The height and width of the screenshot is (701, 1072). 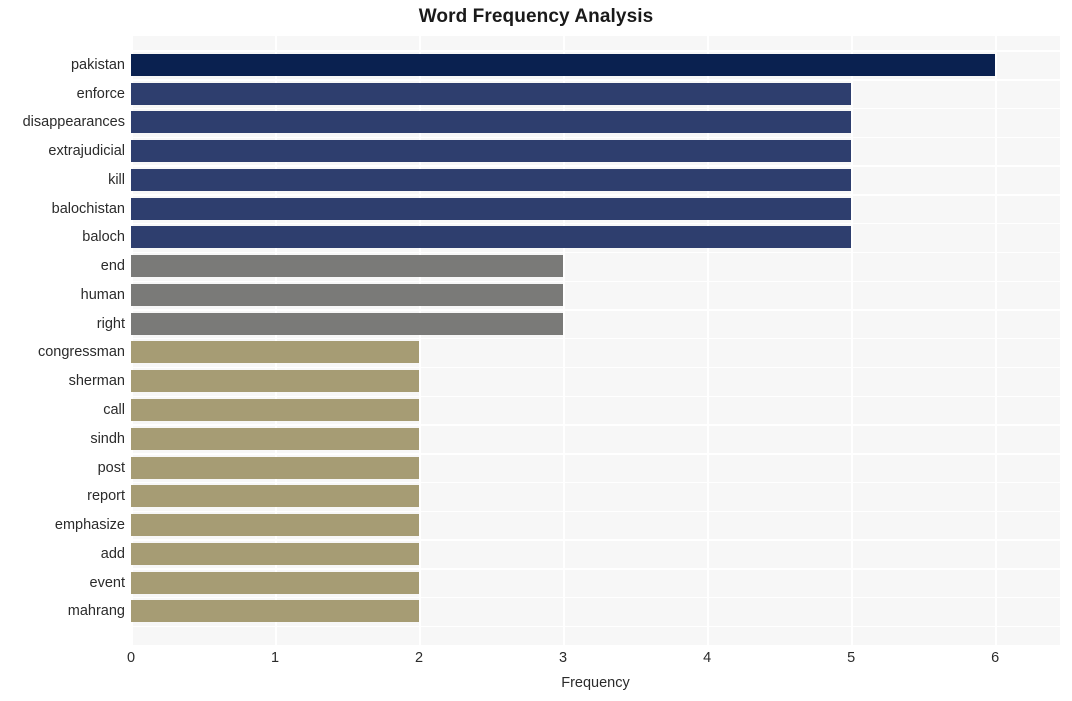 What do you see at coordinates (89, 525) in the screenshot?
I see `y-tick-label: emphasize` at bounding box center [89, 525].